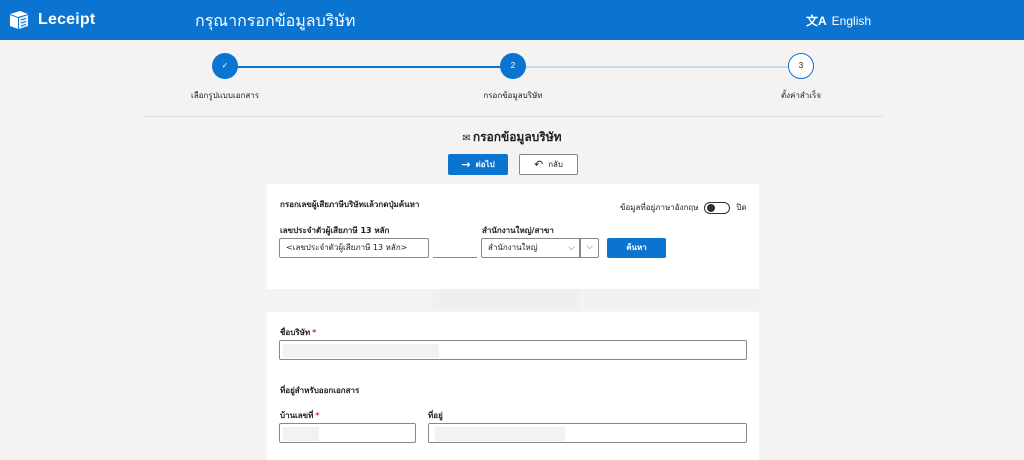 This screenshot has height=460, width=1024. I want to click on branch-select: สำนักงานใหญ่ ⌵, so click(530, 248).